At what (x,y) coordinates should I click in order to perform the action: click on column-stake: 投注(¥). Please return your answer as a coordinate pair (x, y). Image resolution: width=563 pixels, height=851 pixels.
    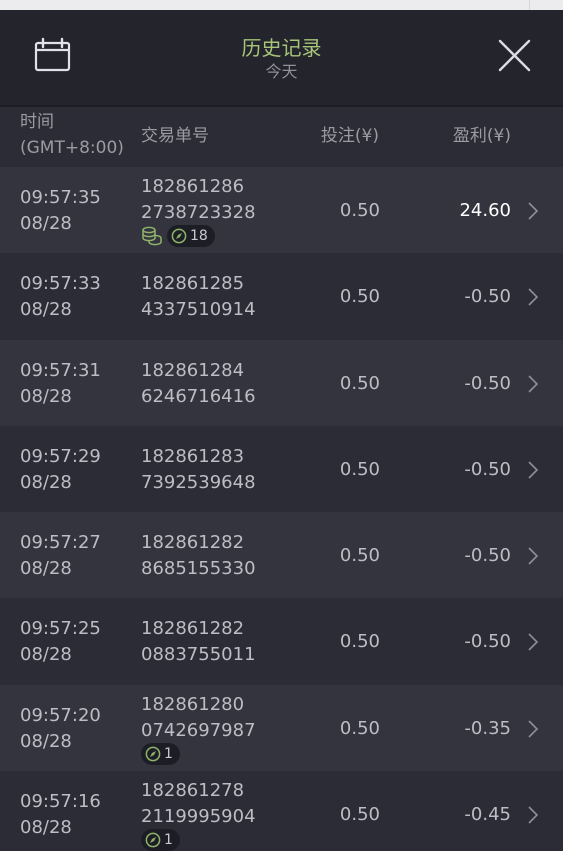
    Looking at the image, I should click on (349, 136).